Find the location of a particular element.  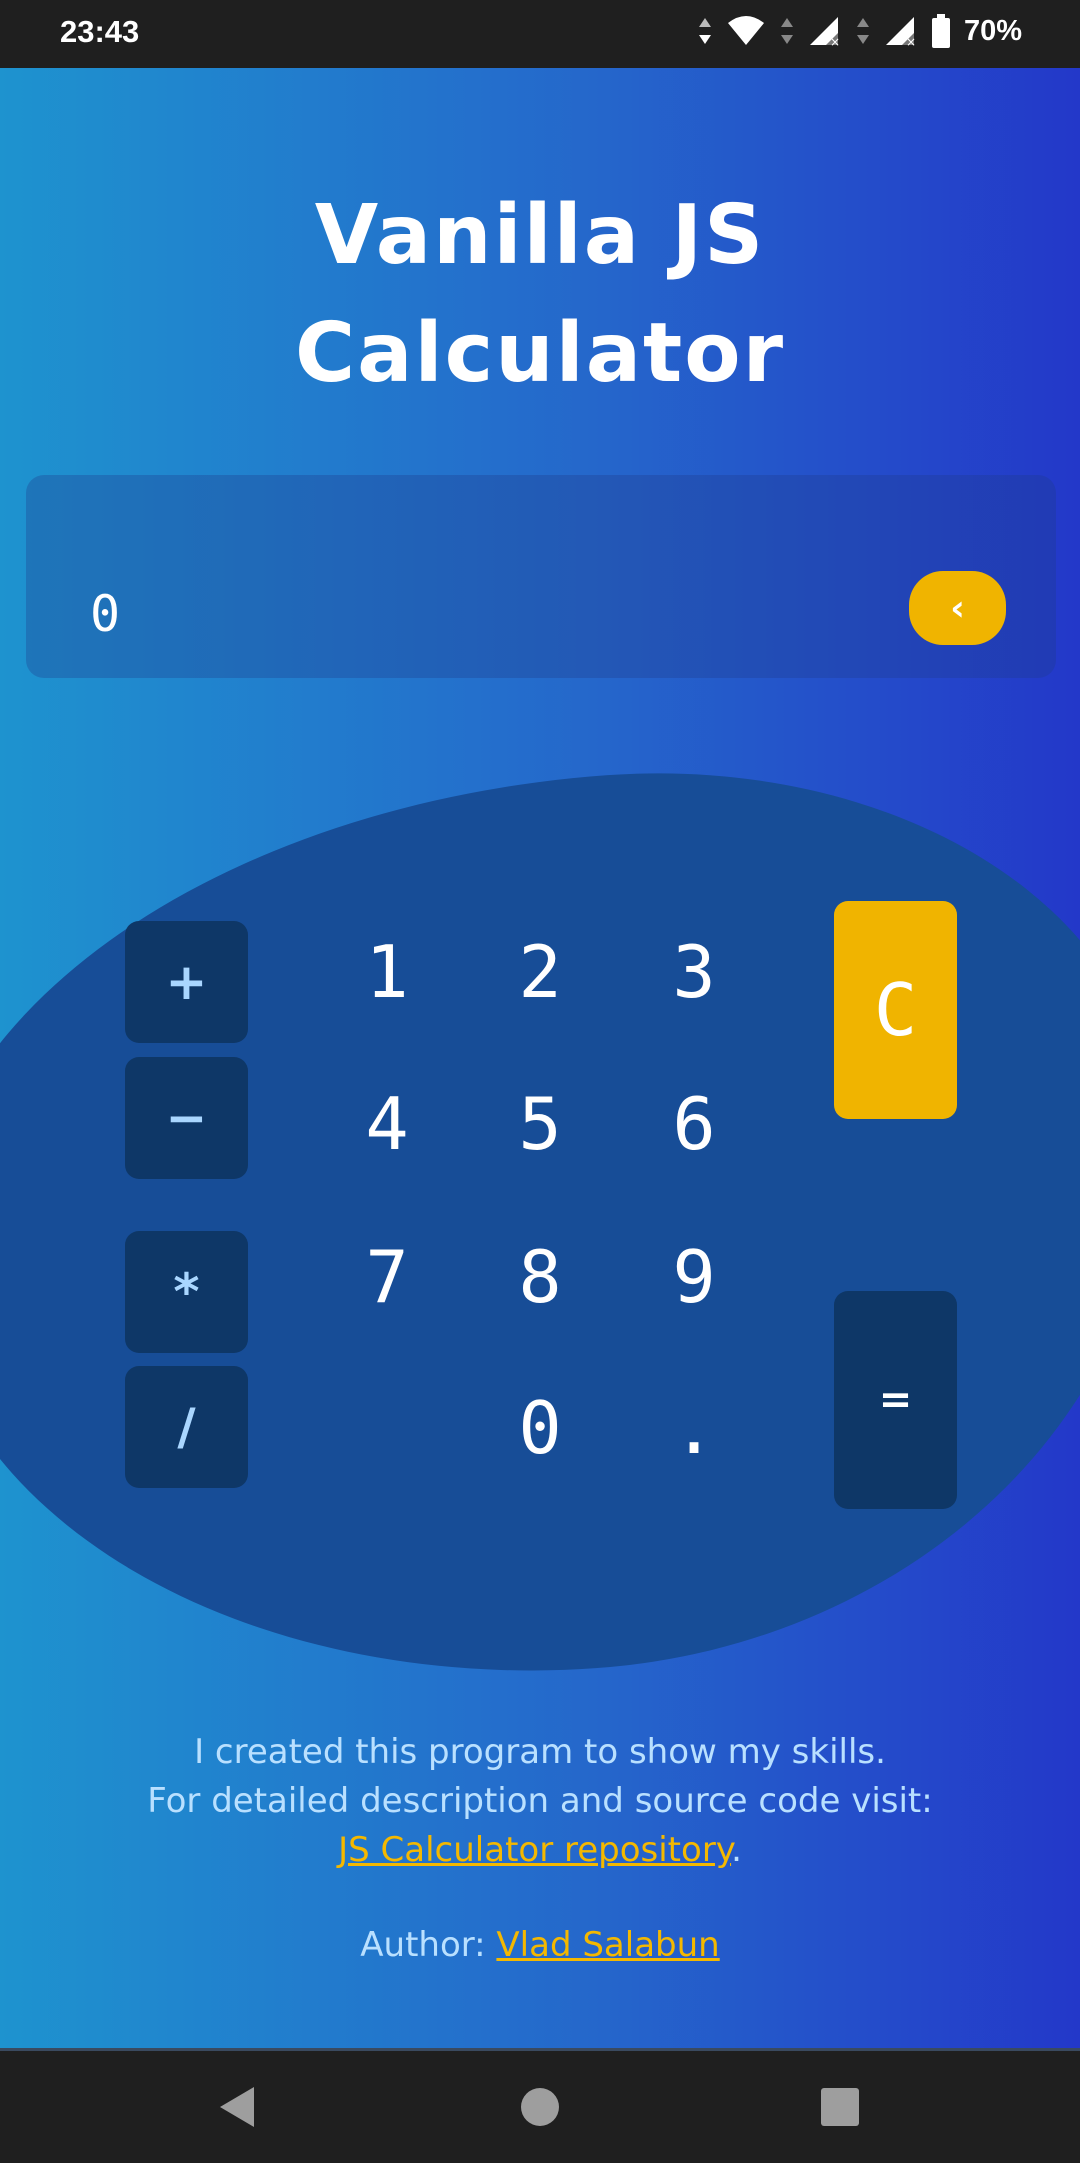

recents-button is located at coordinates (840, 2107).